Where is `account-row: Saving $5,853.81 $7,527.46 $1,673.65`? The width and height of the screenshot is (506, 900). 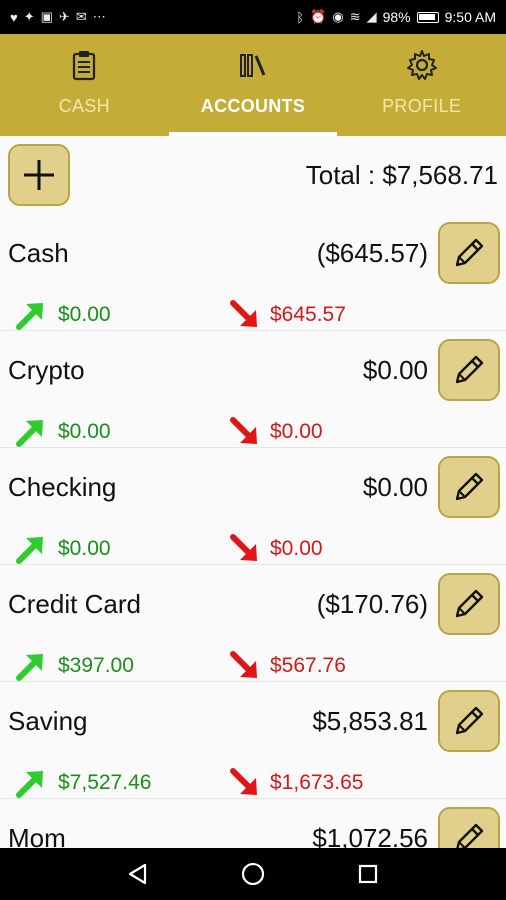 account-row: Saving $5,853.81 $7,527.46 $1,673.65 is located at coordinates (253, 740).